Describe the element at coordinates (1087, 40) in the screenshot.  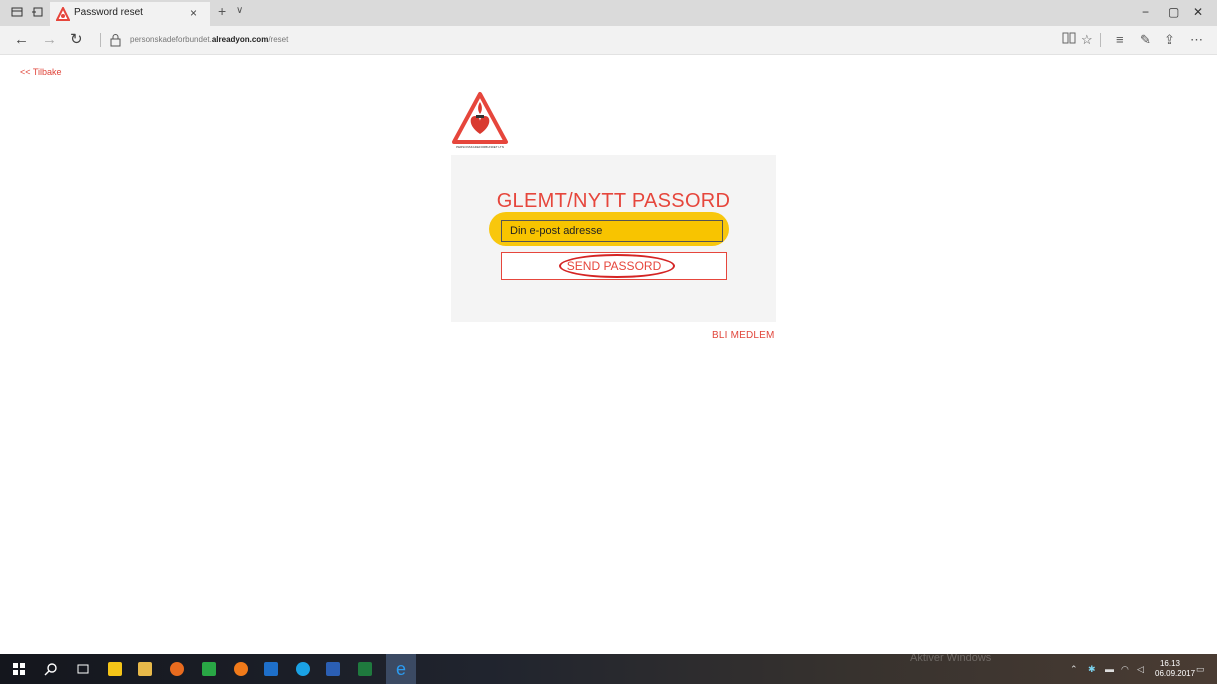
I see `favorite-star-icon: ☆` at that location.